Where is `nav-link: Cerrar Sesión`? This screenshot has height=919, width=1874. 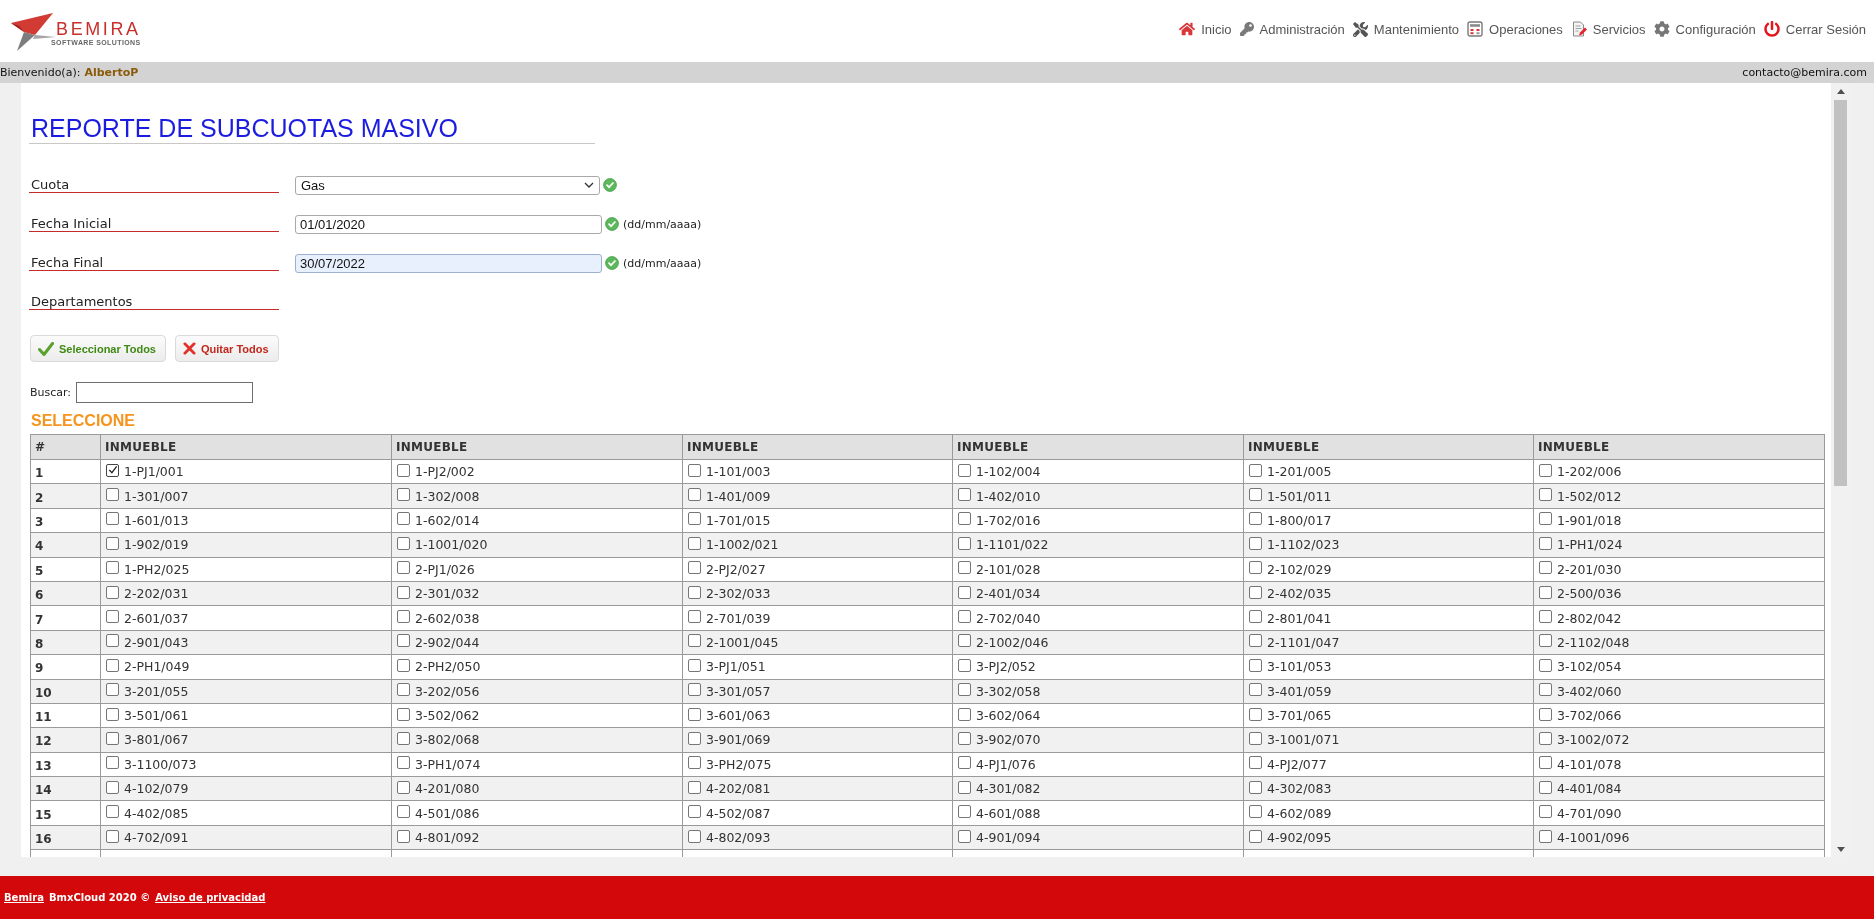
nav-link: Cerrar Sesión is located at coordinates (1814, 29).